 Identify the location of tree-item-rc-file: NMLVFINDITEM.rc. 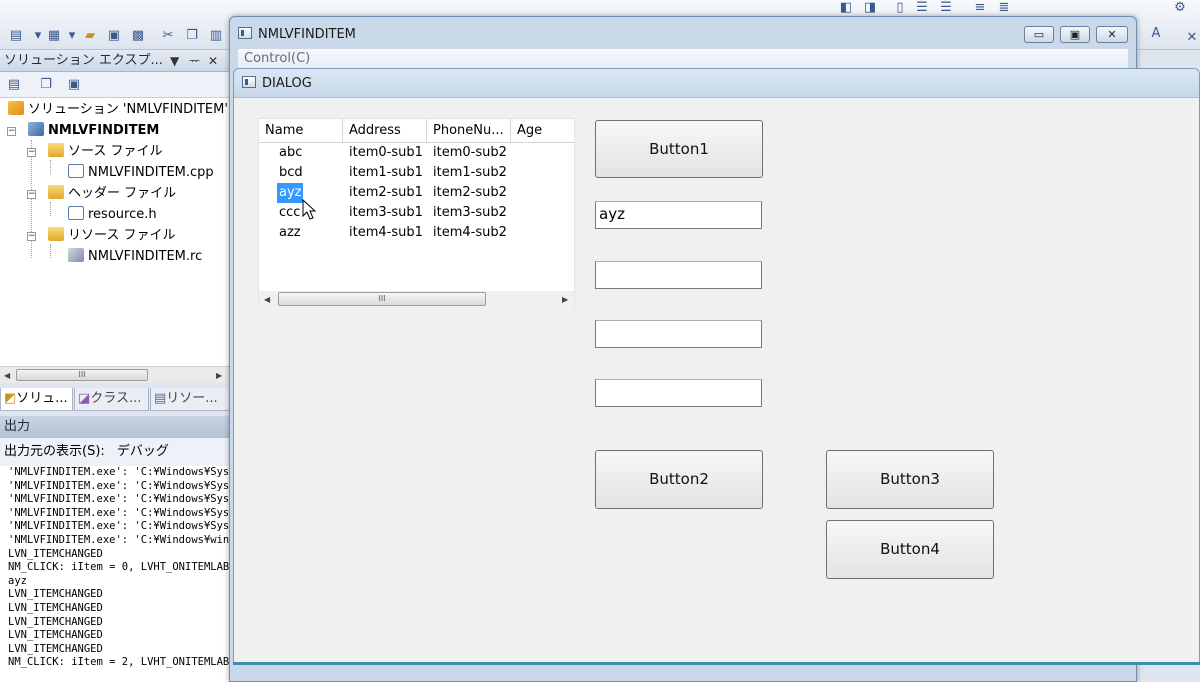
(135, 257).